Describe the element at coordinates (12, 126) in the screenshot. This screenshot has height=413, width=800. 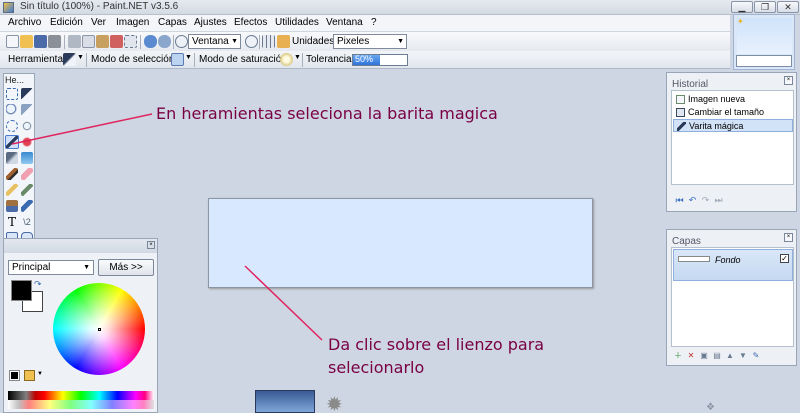
I see `ellipse-select-icon` at that location.